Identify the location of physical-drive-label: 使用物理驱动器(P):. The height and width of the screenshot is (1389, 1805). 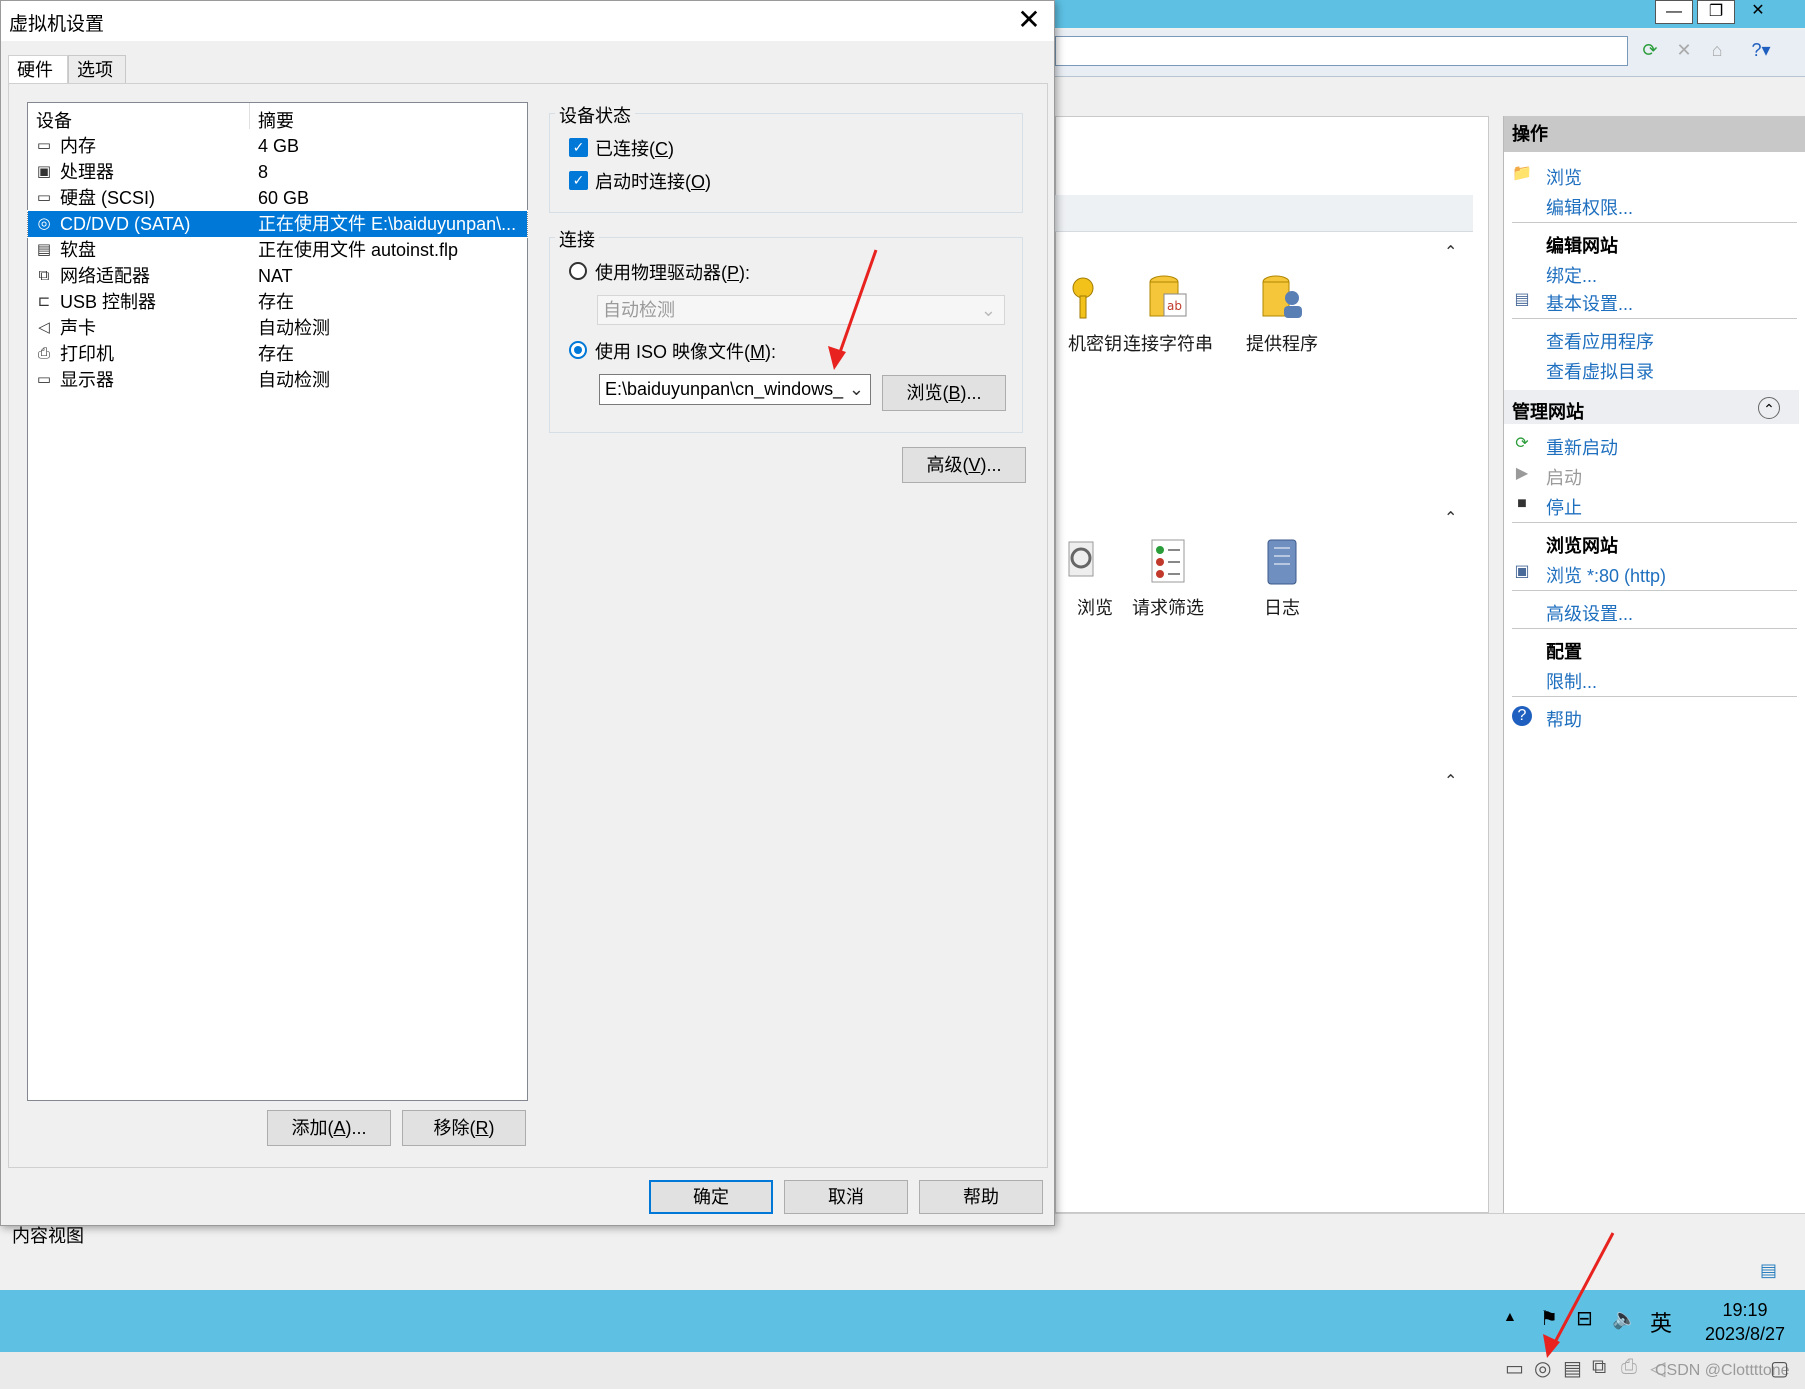
(672, 272).